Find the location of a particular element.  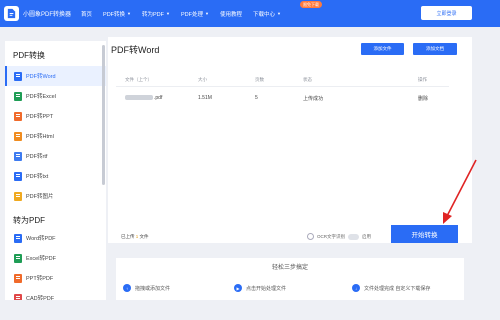

sidebar-section-title-to-pdf: 转为PDF is located at coordinates (29, 220).